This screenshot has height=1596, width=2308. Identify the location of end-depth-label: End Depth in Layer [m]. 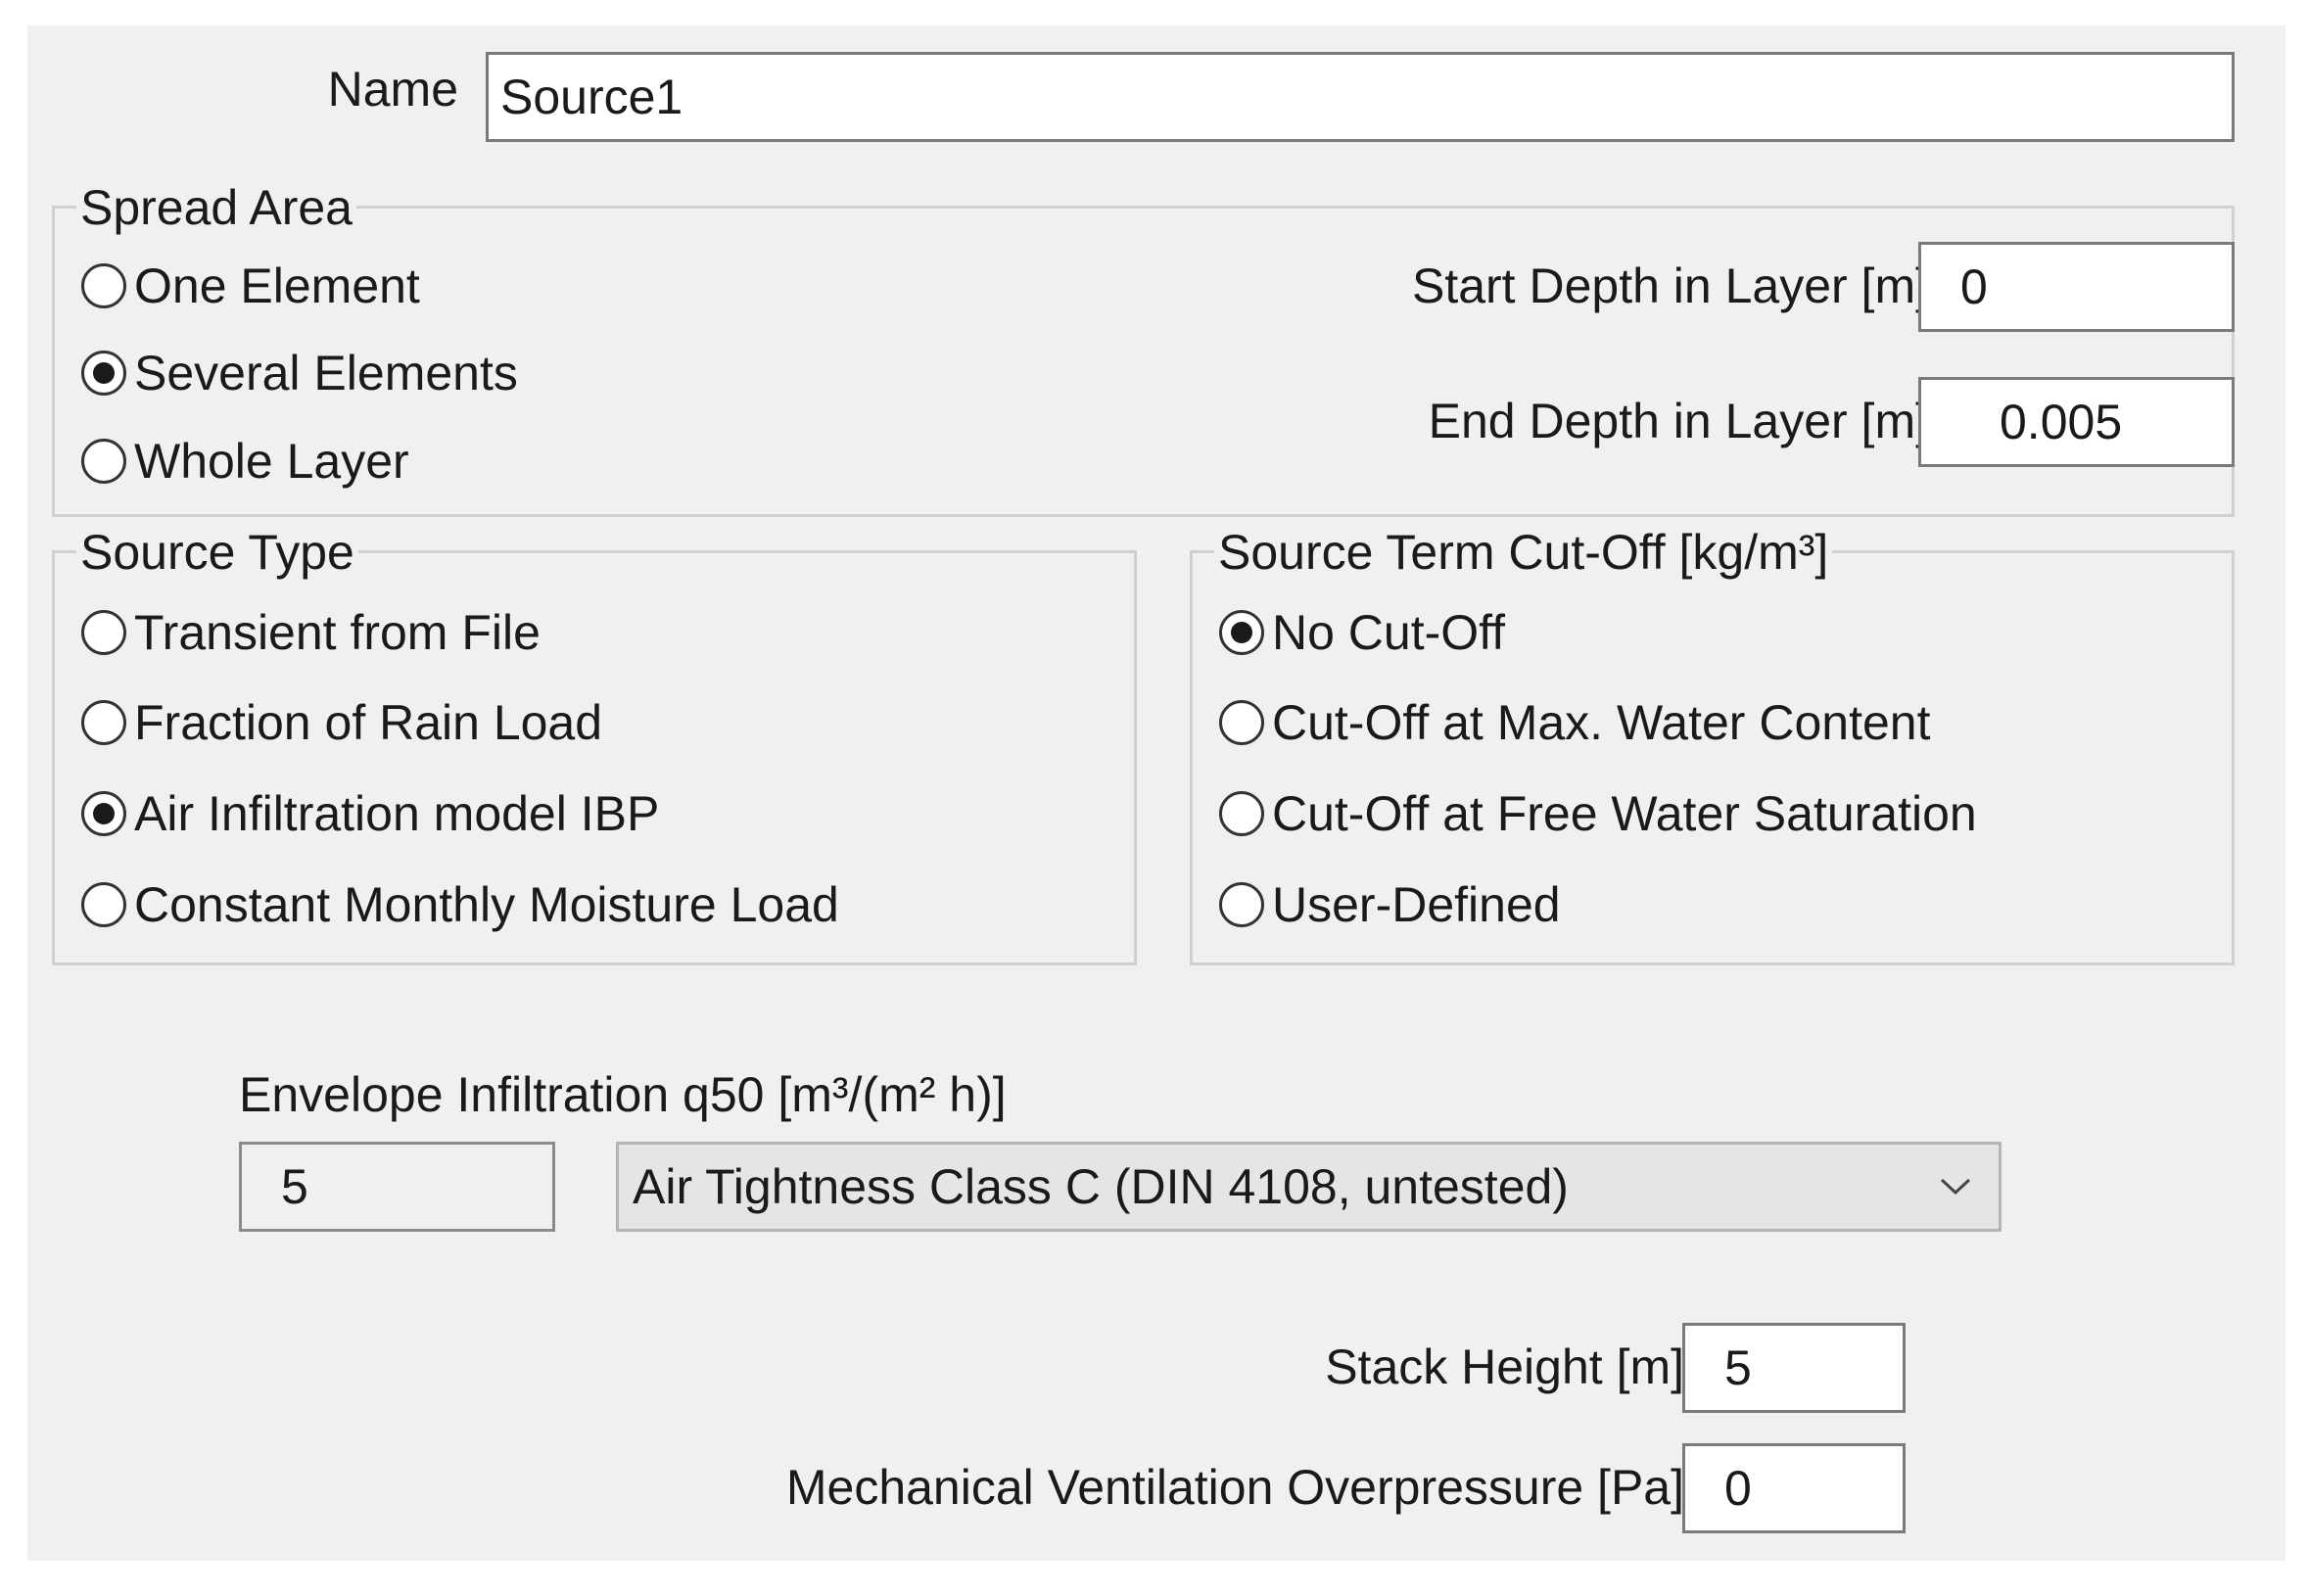
(1678, 421).